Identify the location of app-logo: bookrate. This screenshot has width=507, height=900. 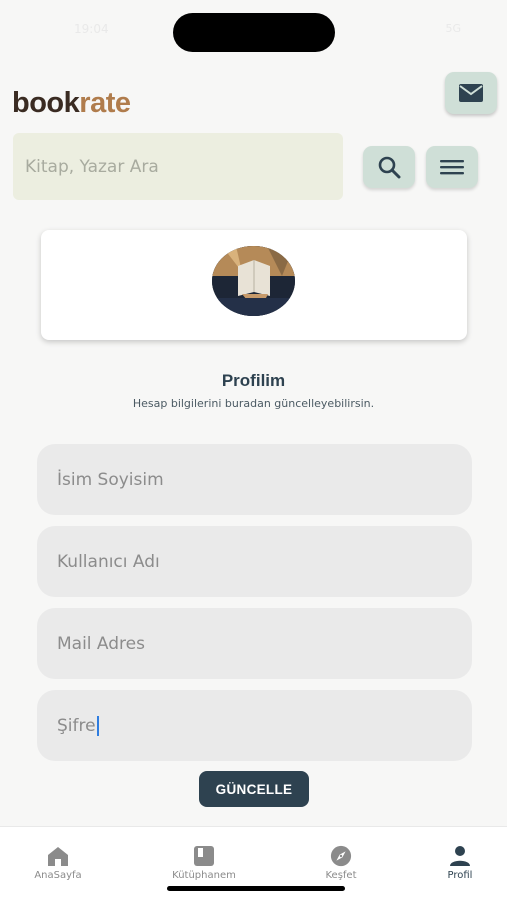
(71, 103).